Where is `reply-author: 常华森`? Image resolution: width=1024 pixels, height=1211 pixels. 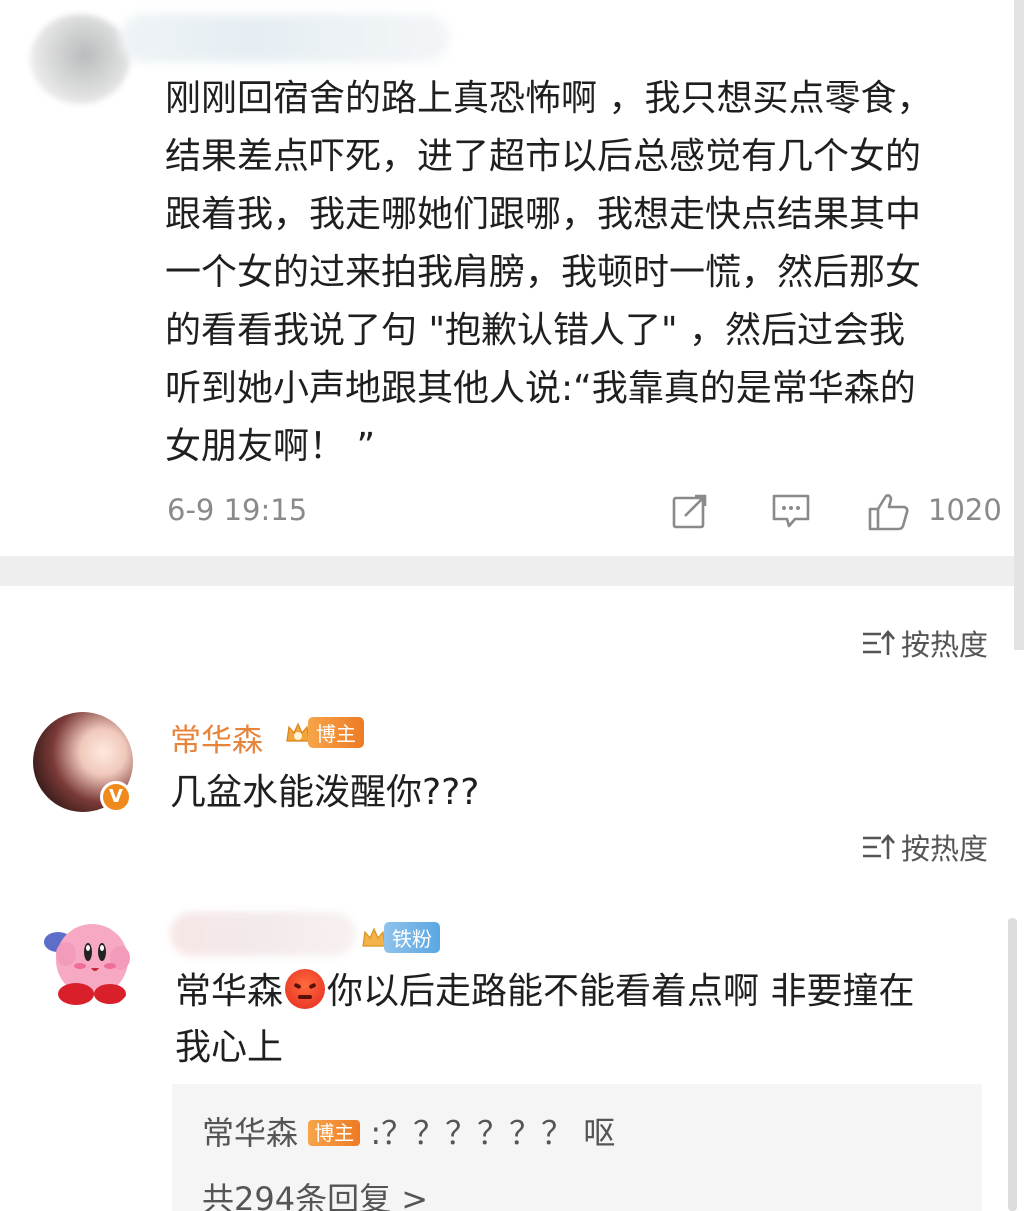
reply-author: 常华森 is located at coordinates (250, 1133).